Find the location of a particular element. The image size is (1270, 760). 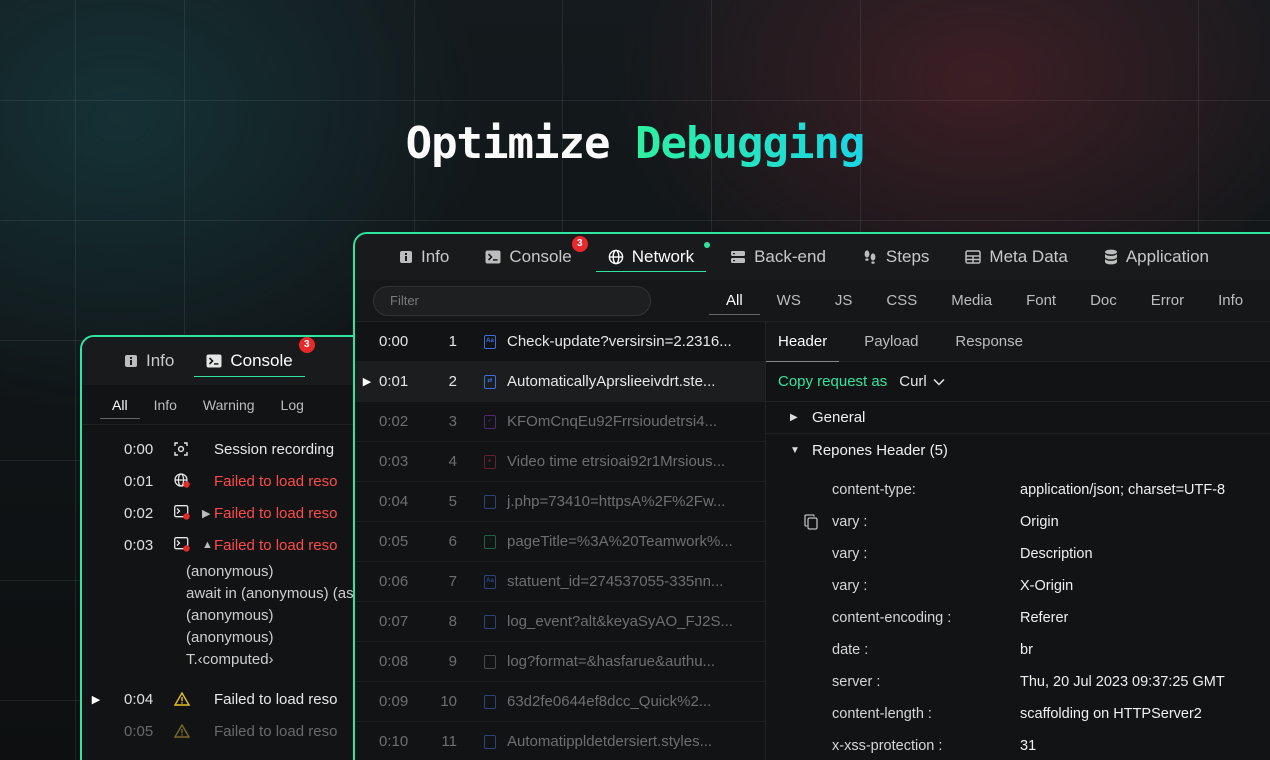

tab-steps-label: Steps is located at coordinates (907, 256).